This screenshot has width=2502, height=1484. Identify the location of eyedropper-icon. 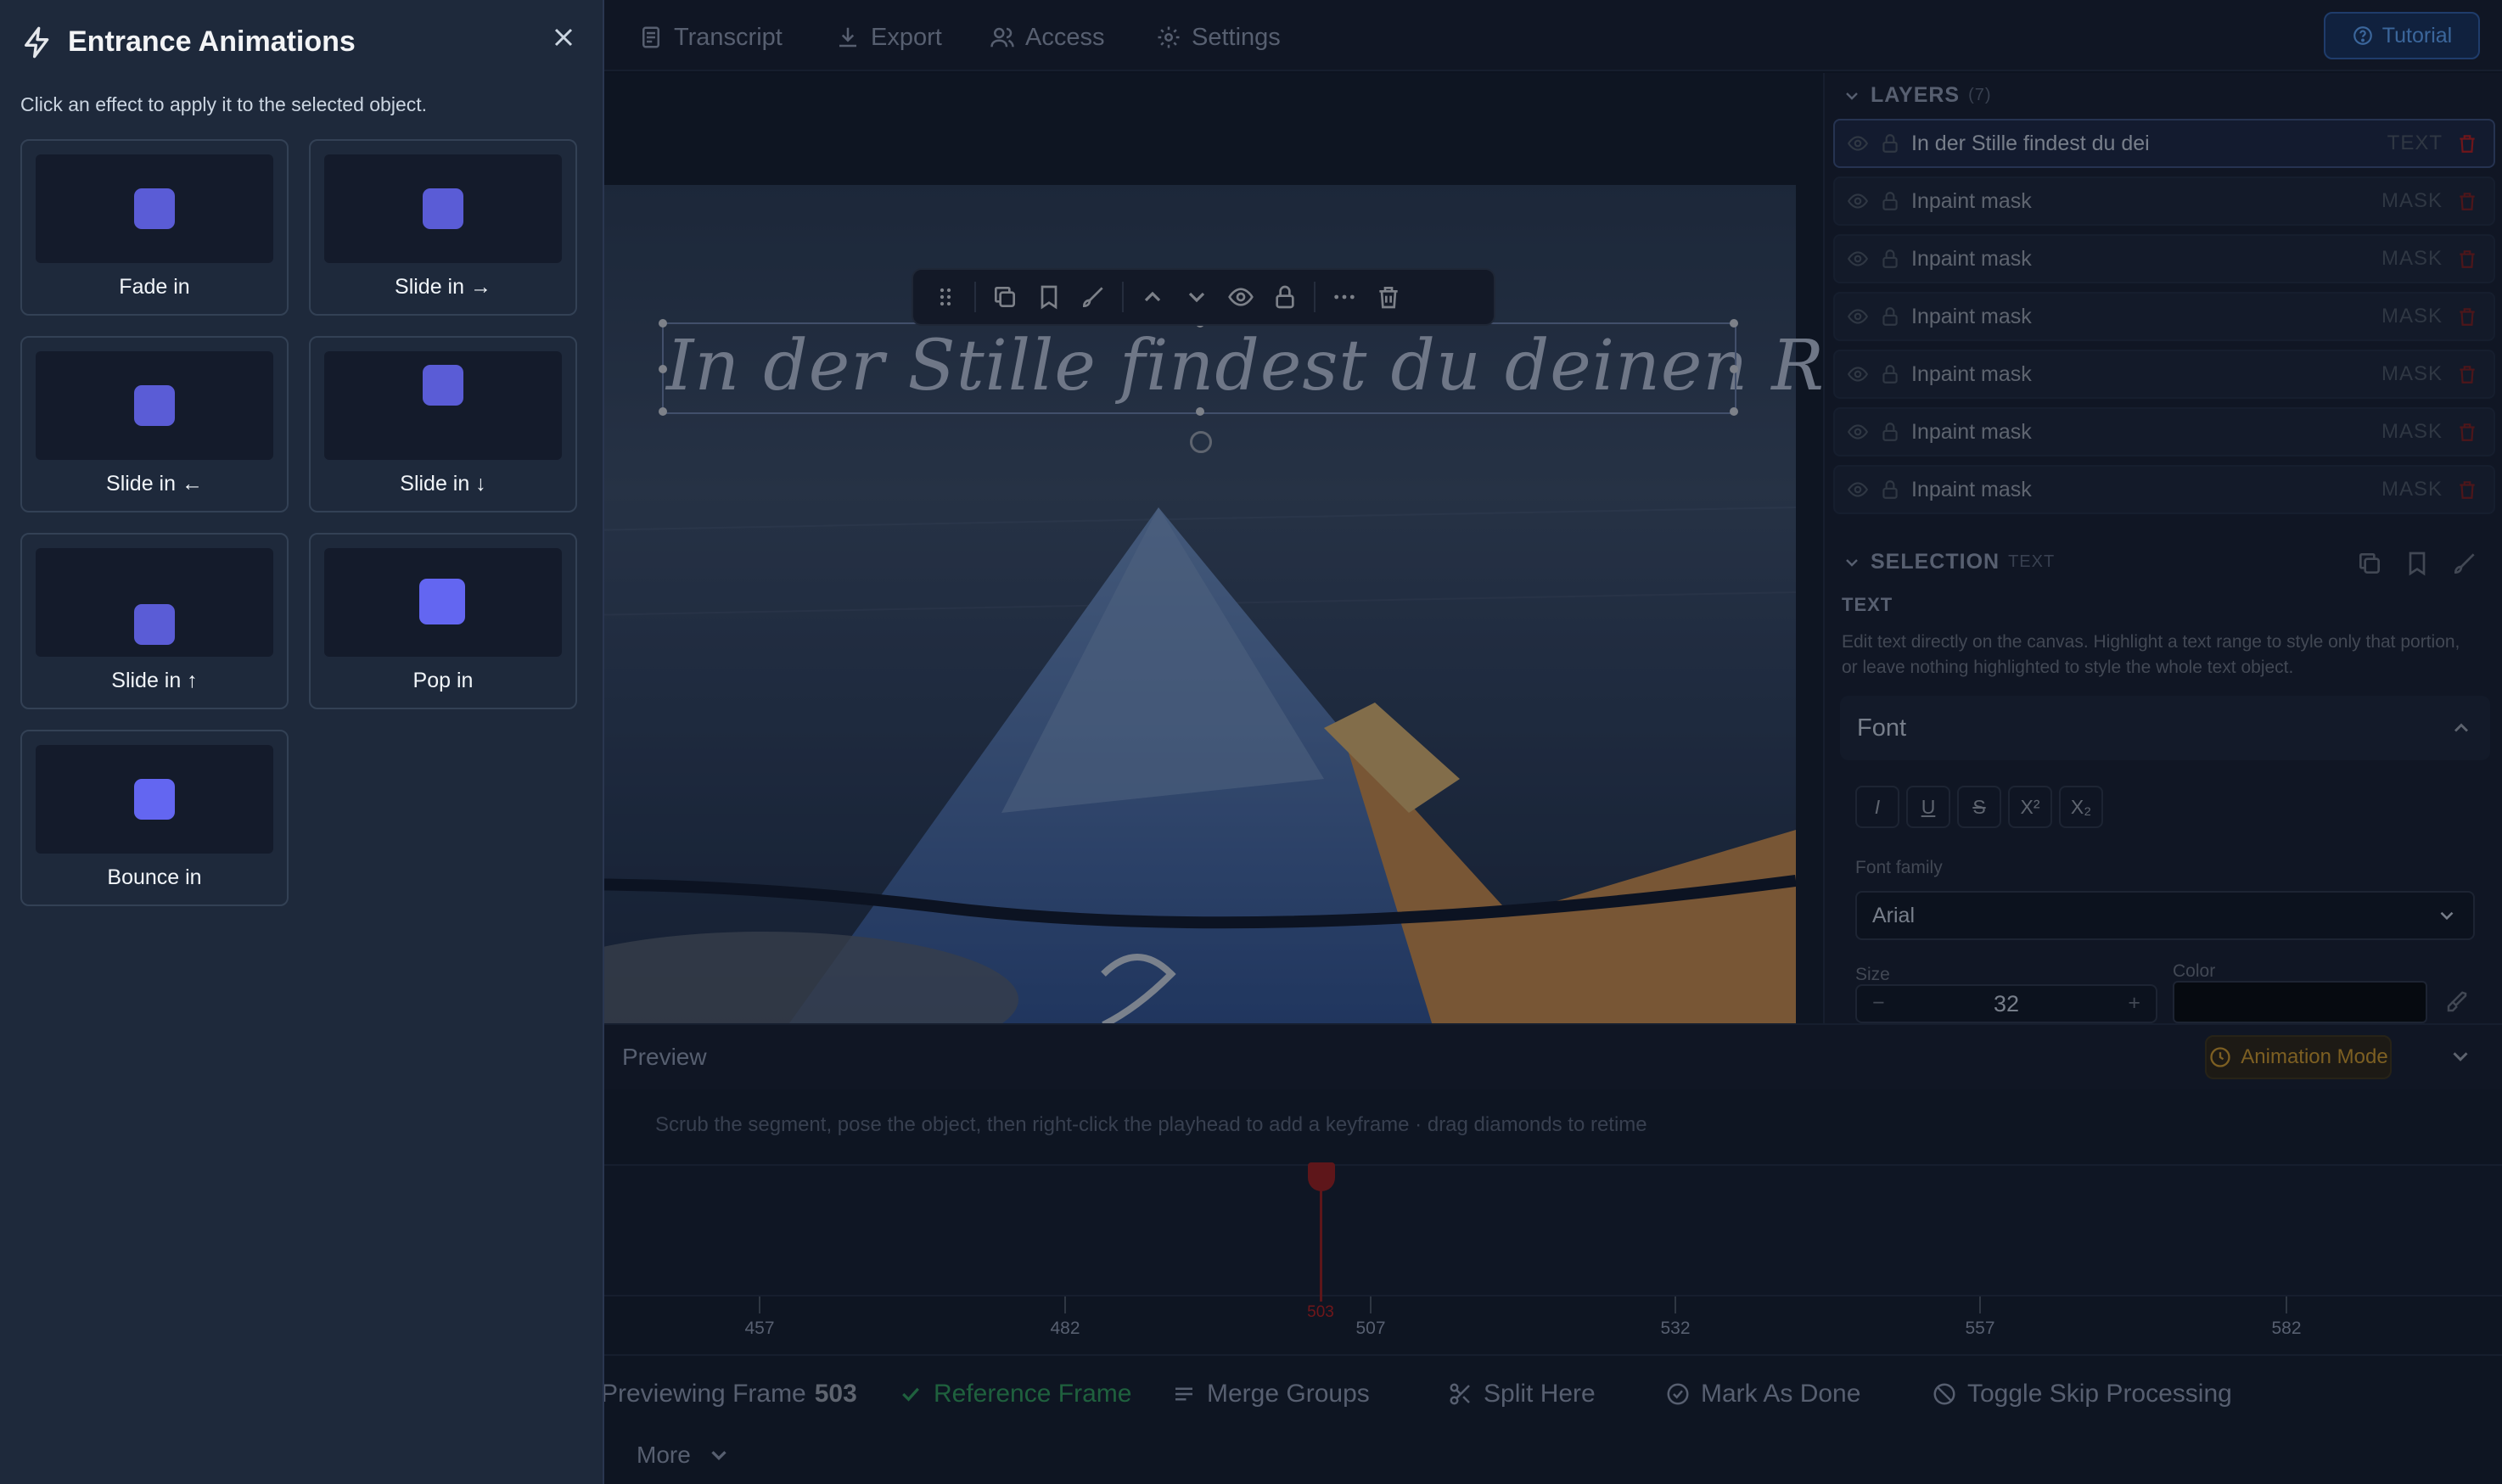
(2457, 1002).